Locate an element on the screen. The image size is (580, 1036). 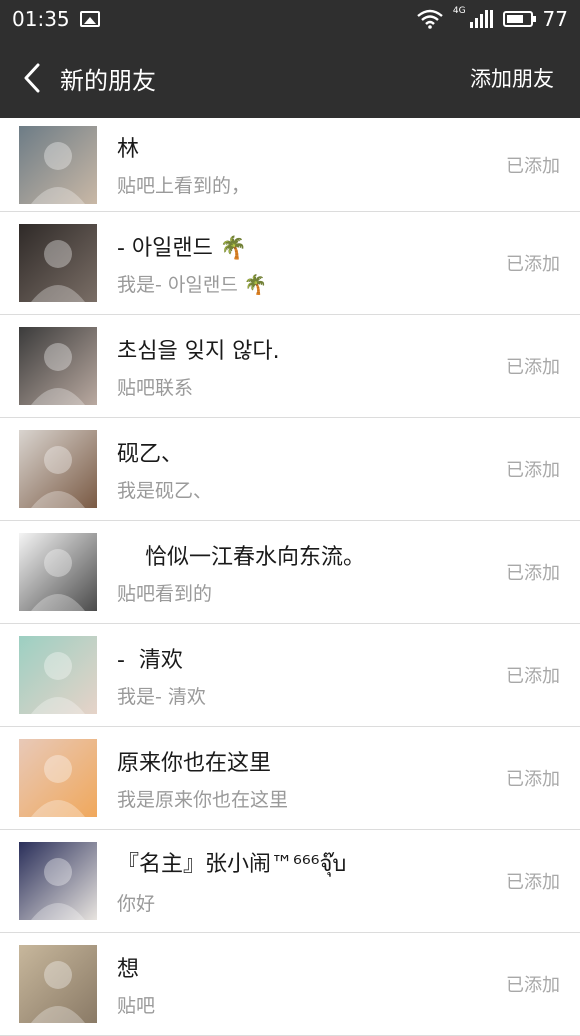
friend-name: 想 is located at coordinates (128, 969).